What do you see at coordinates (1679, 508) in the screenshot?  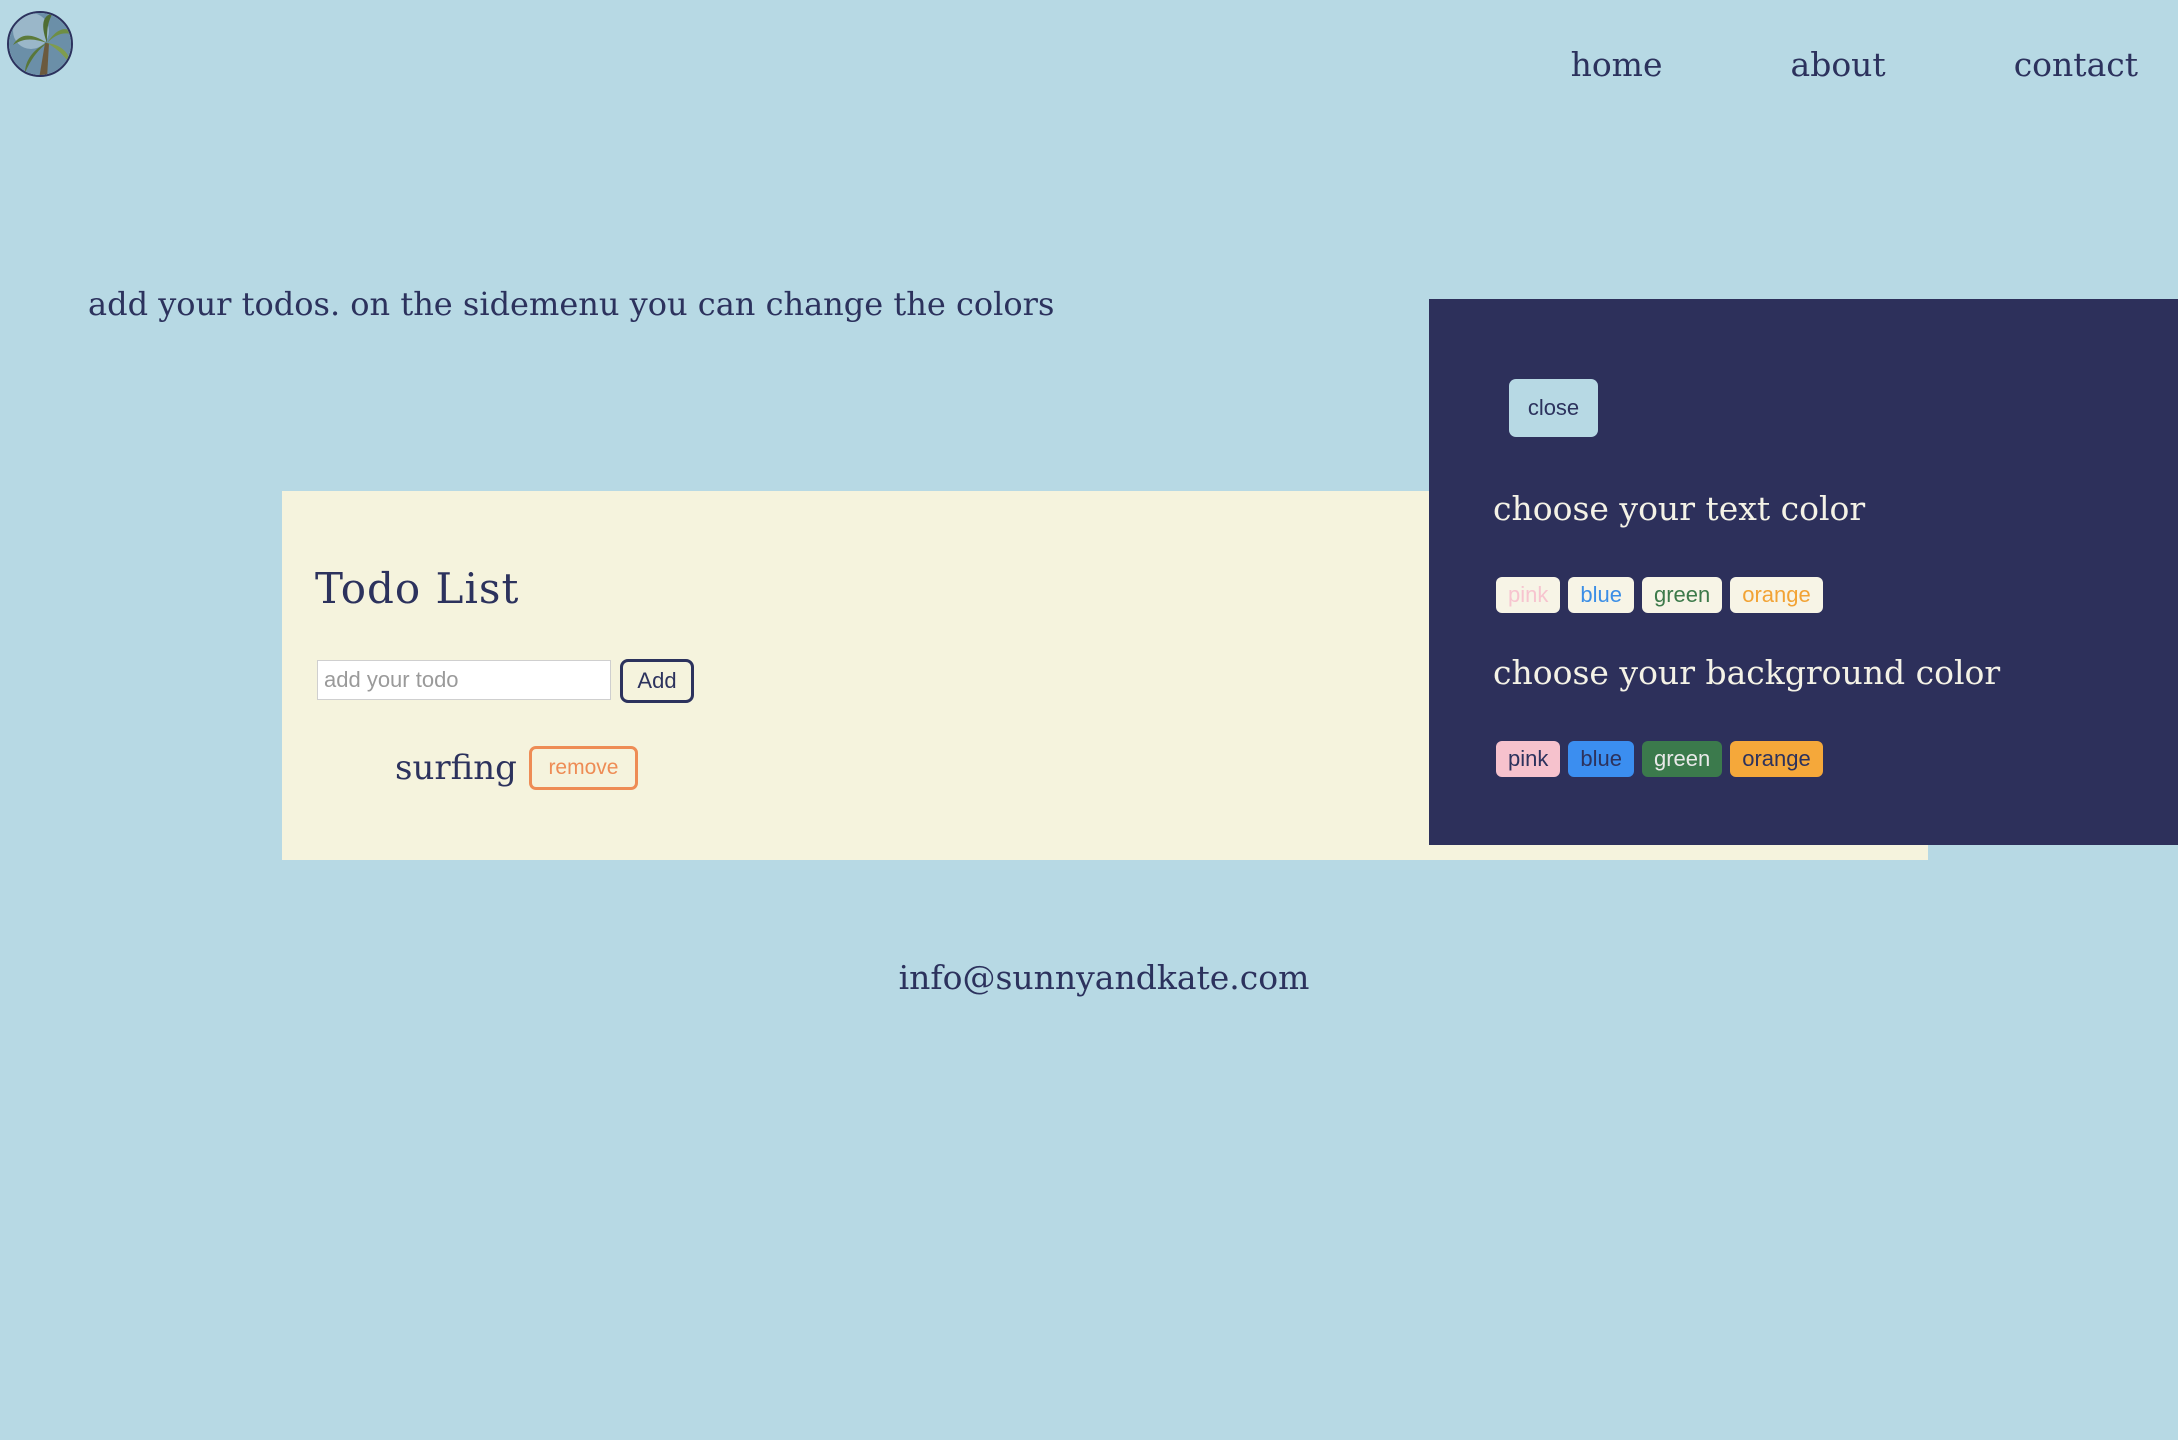 I see `text-color-heading: choose your text color` at bounding box center [1679, 508].